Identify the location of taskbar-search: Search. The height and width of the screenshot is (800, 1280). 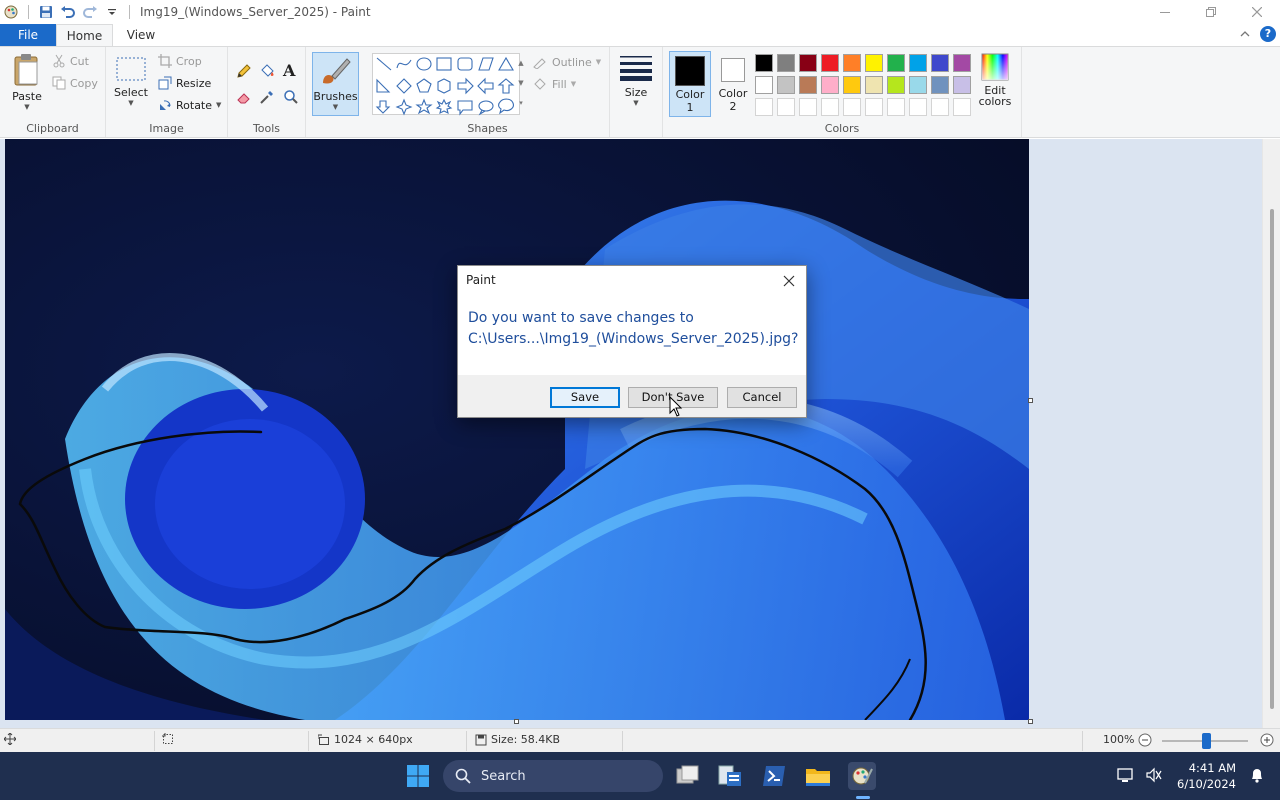
(553, 776).